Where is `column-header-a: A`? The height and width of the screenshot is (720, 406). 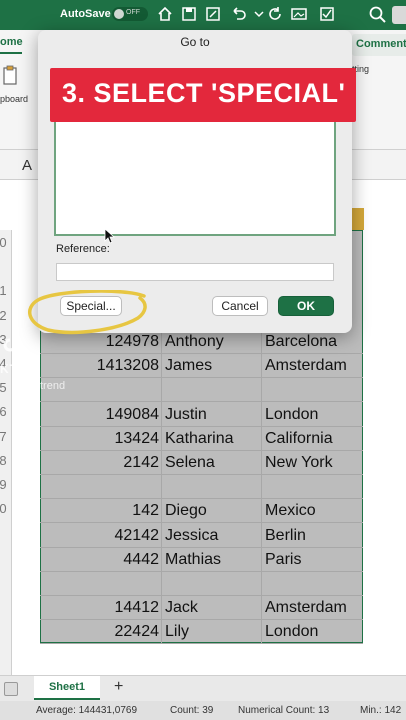 column-header-a: A is located at coordinates (27, 165).